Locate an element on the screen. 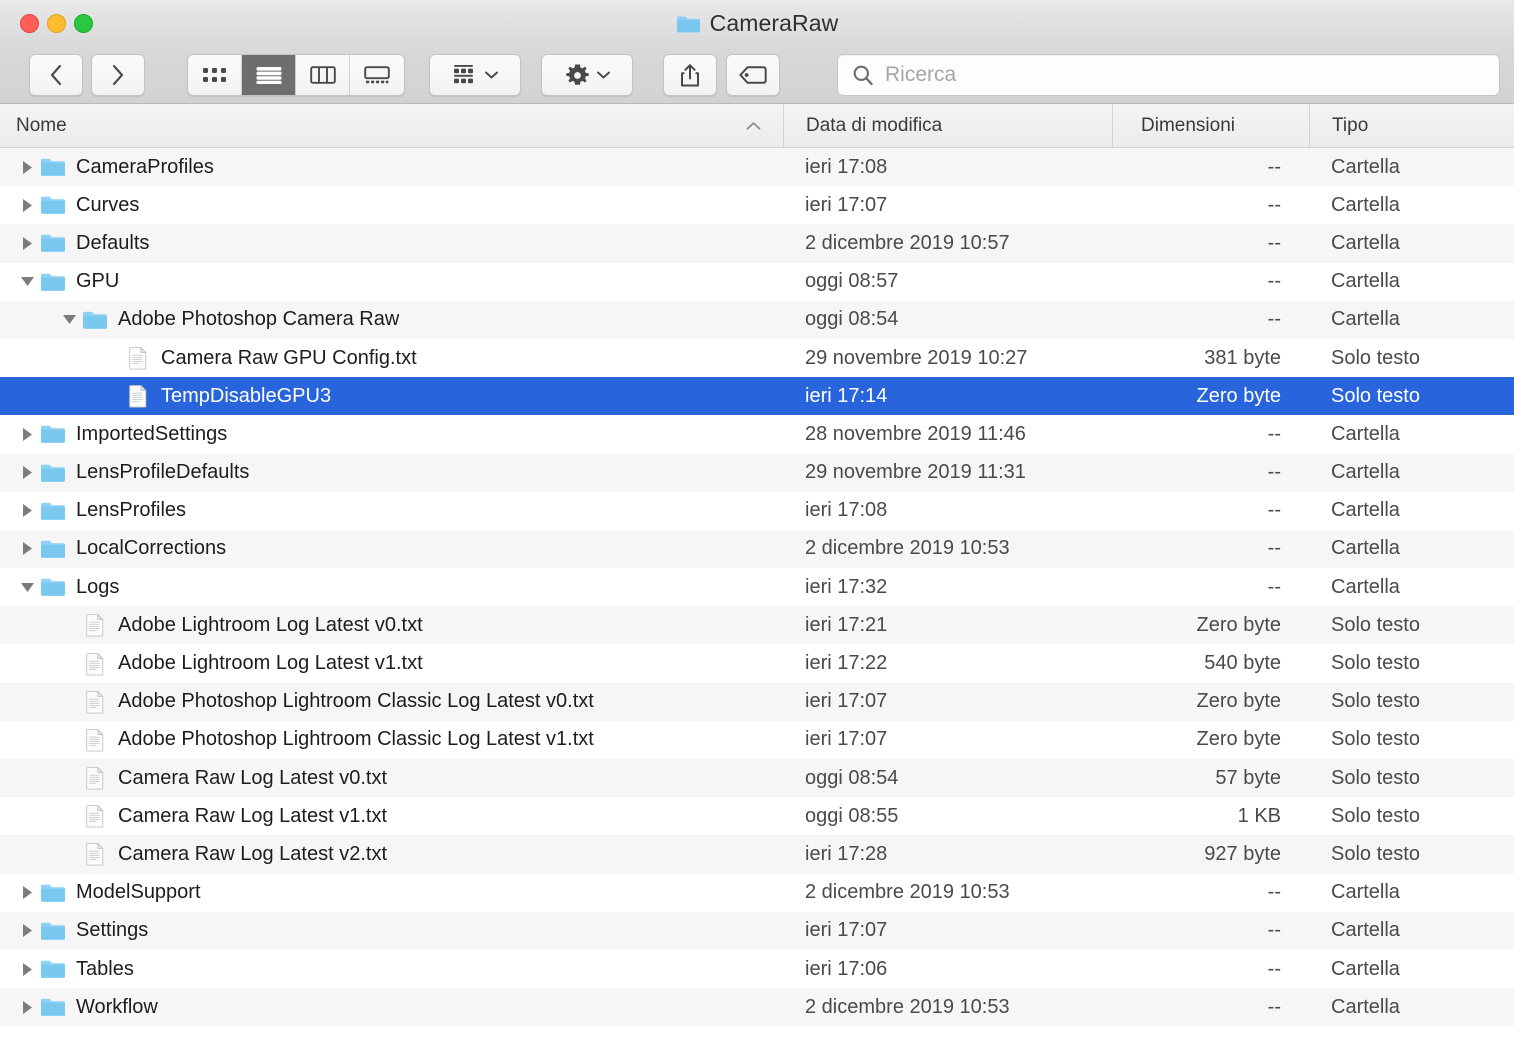  window-title: CameraRaw is located at coordinates (774, 23).